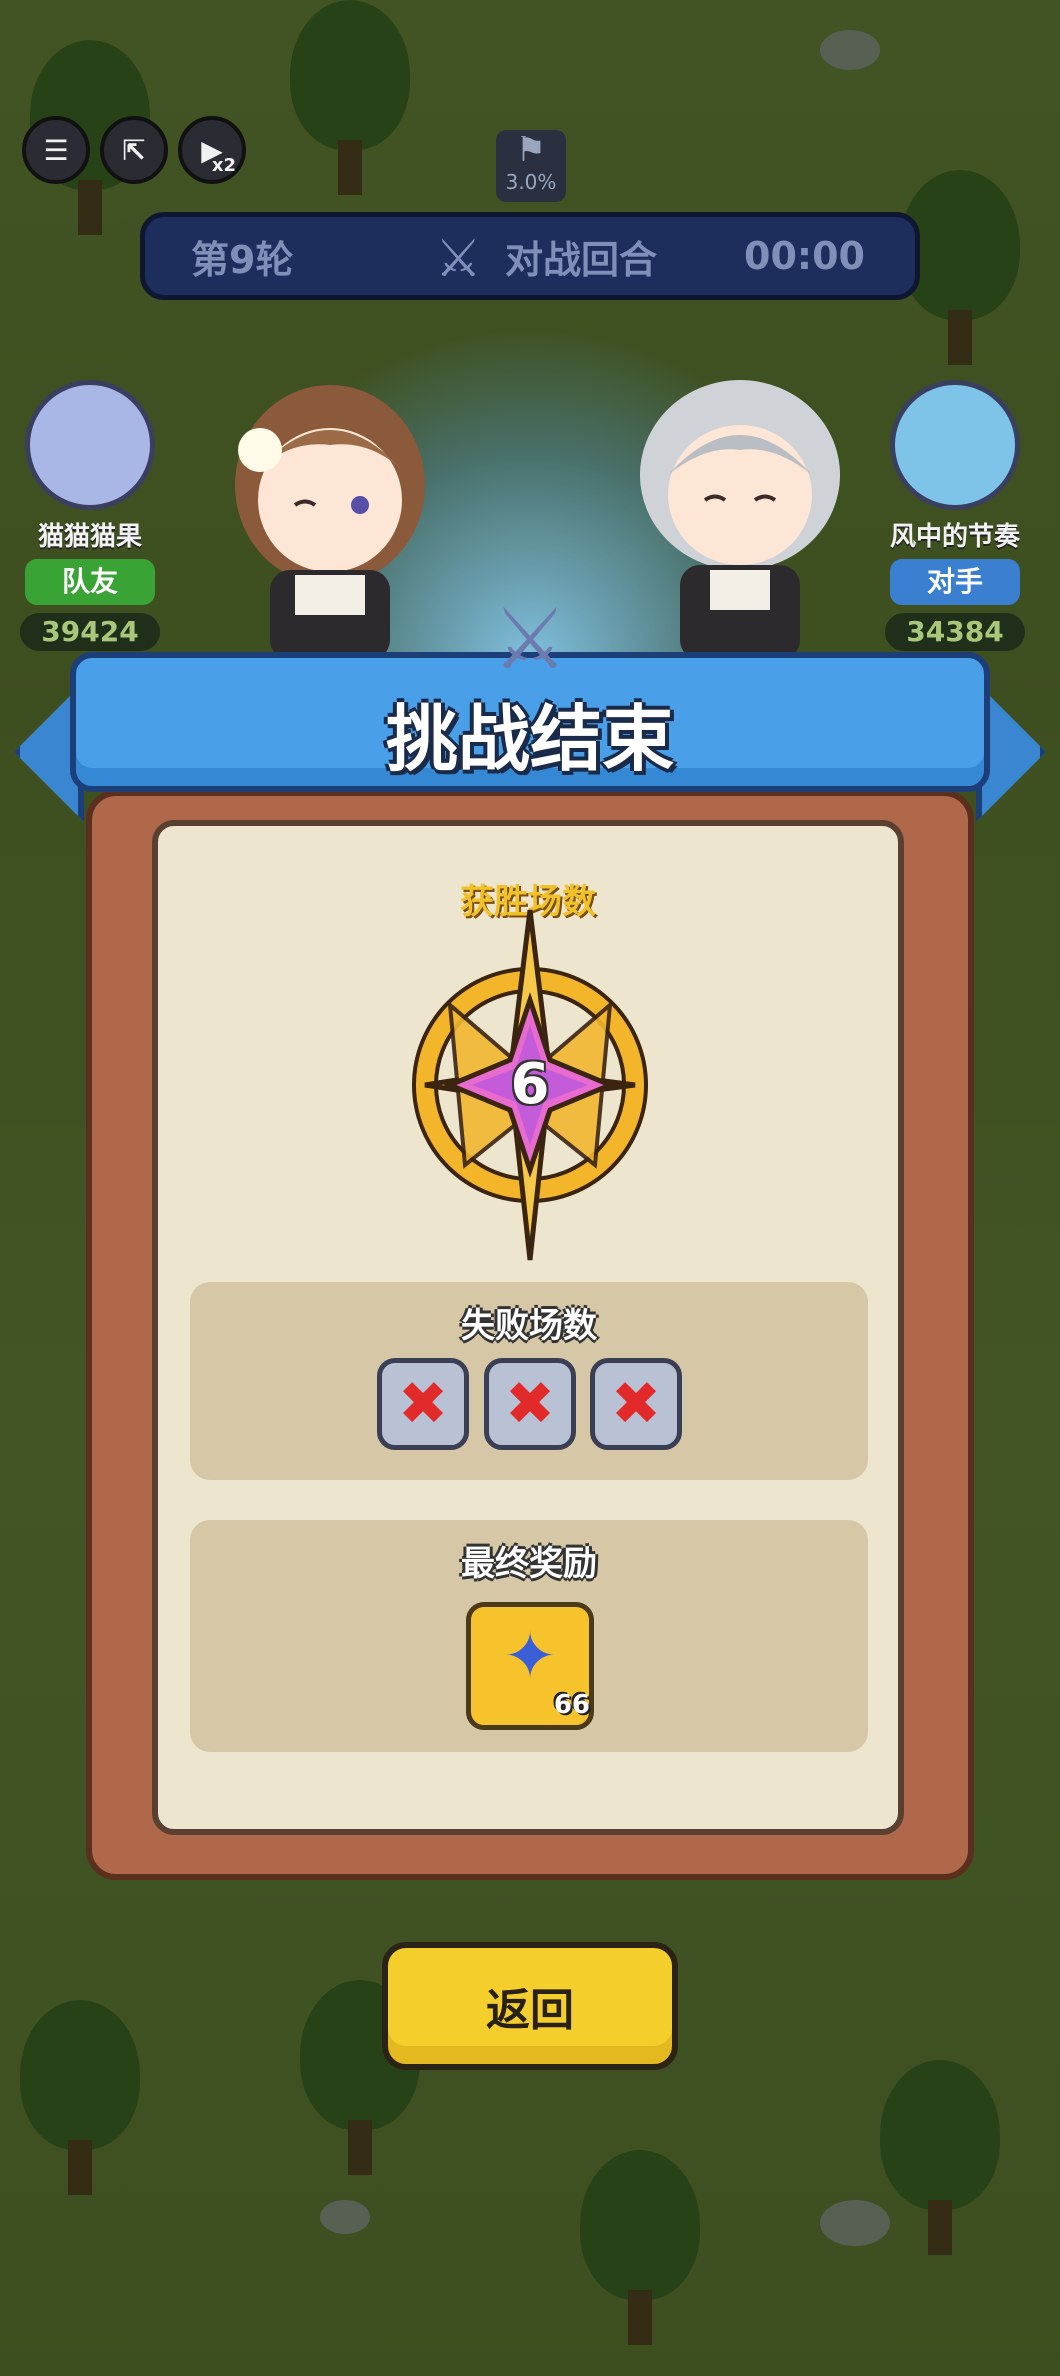  What do you see at coordinates (90, 582) in the screenshot?
I see `teammate-tag: 队友` at bounding box center [90, 582].